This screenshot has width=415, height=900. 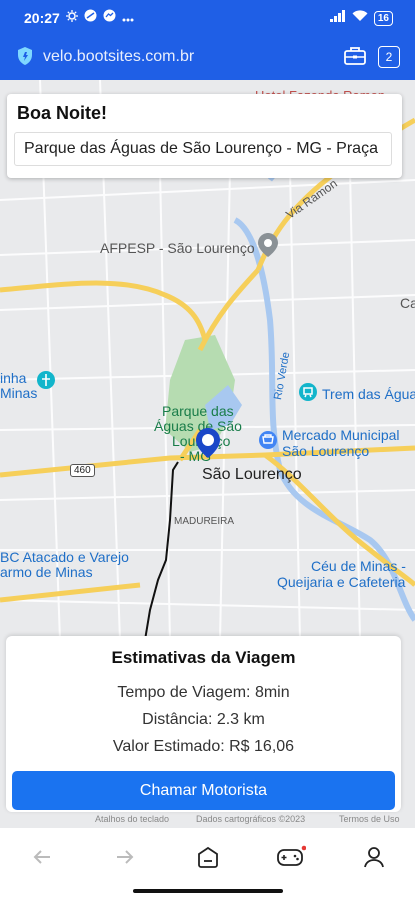 I want to click on games-icon, so click(x=291, y=857).